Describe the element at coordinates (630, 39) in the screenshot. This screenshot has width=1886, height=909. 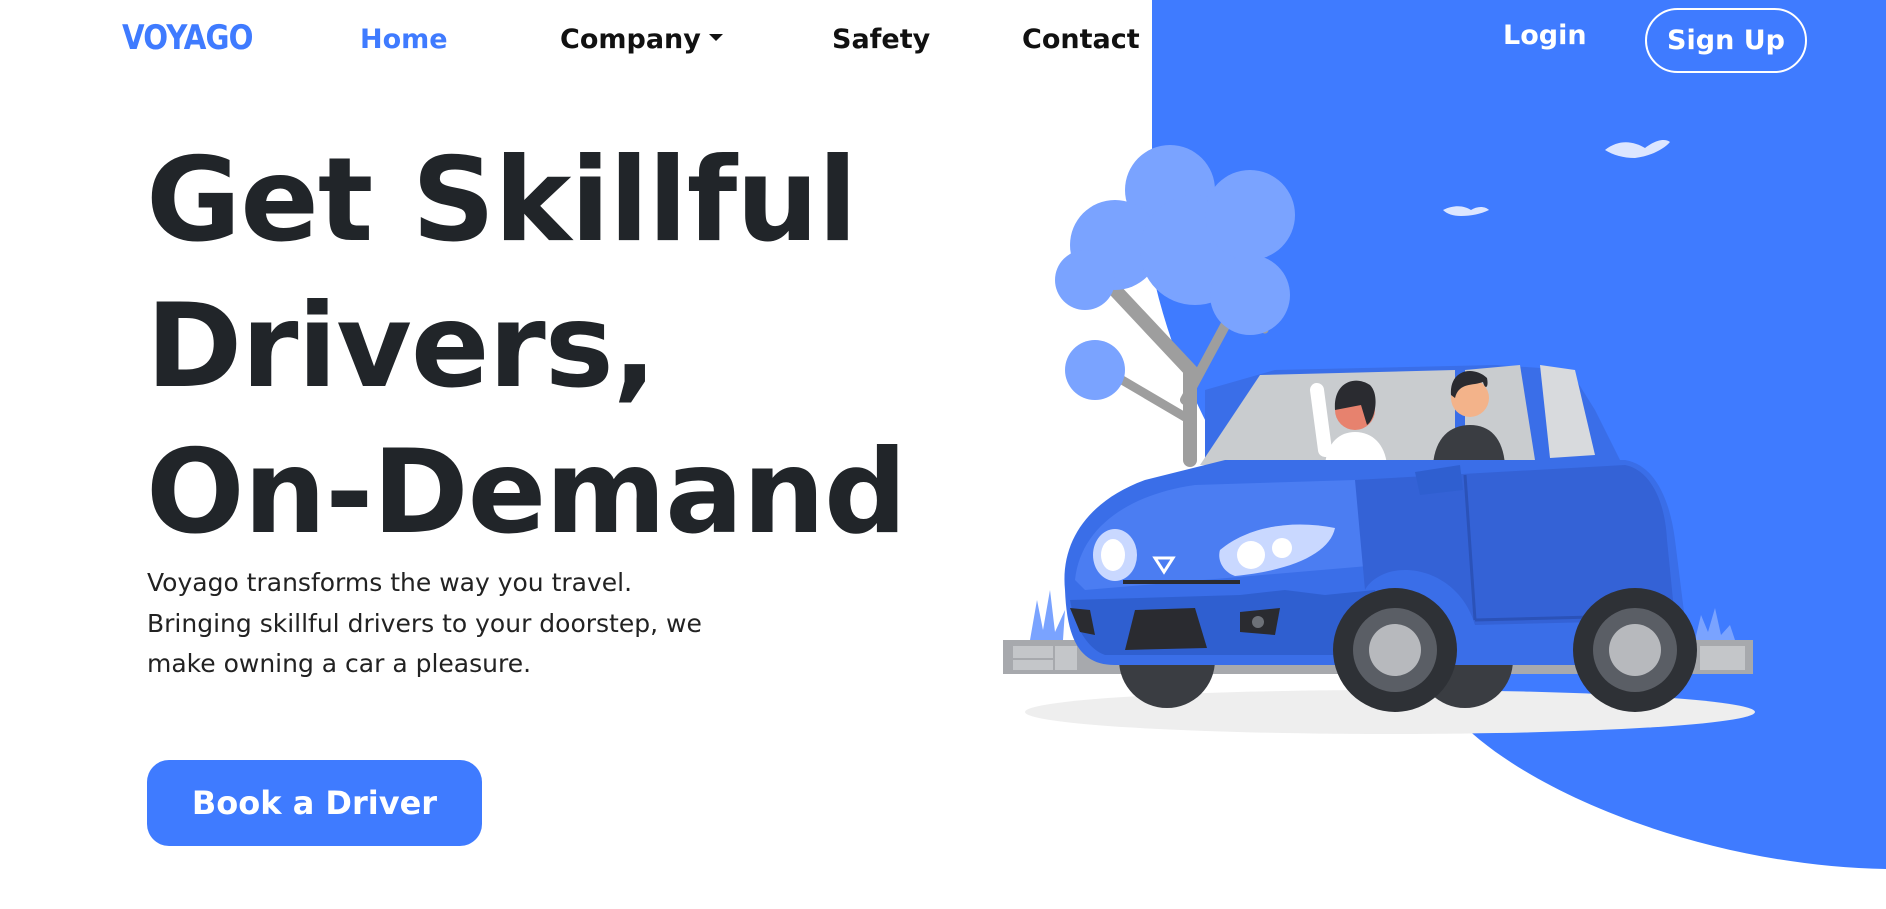
I see `nav-company-label: Company` at that location.